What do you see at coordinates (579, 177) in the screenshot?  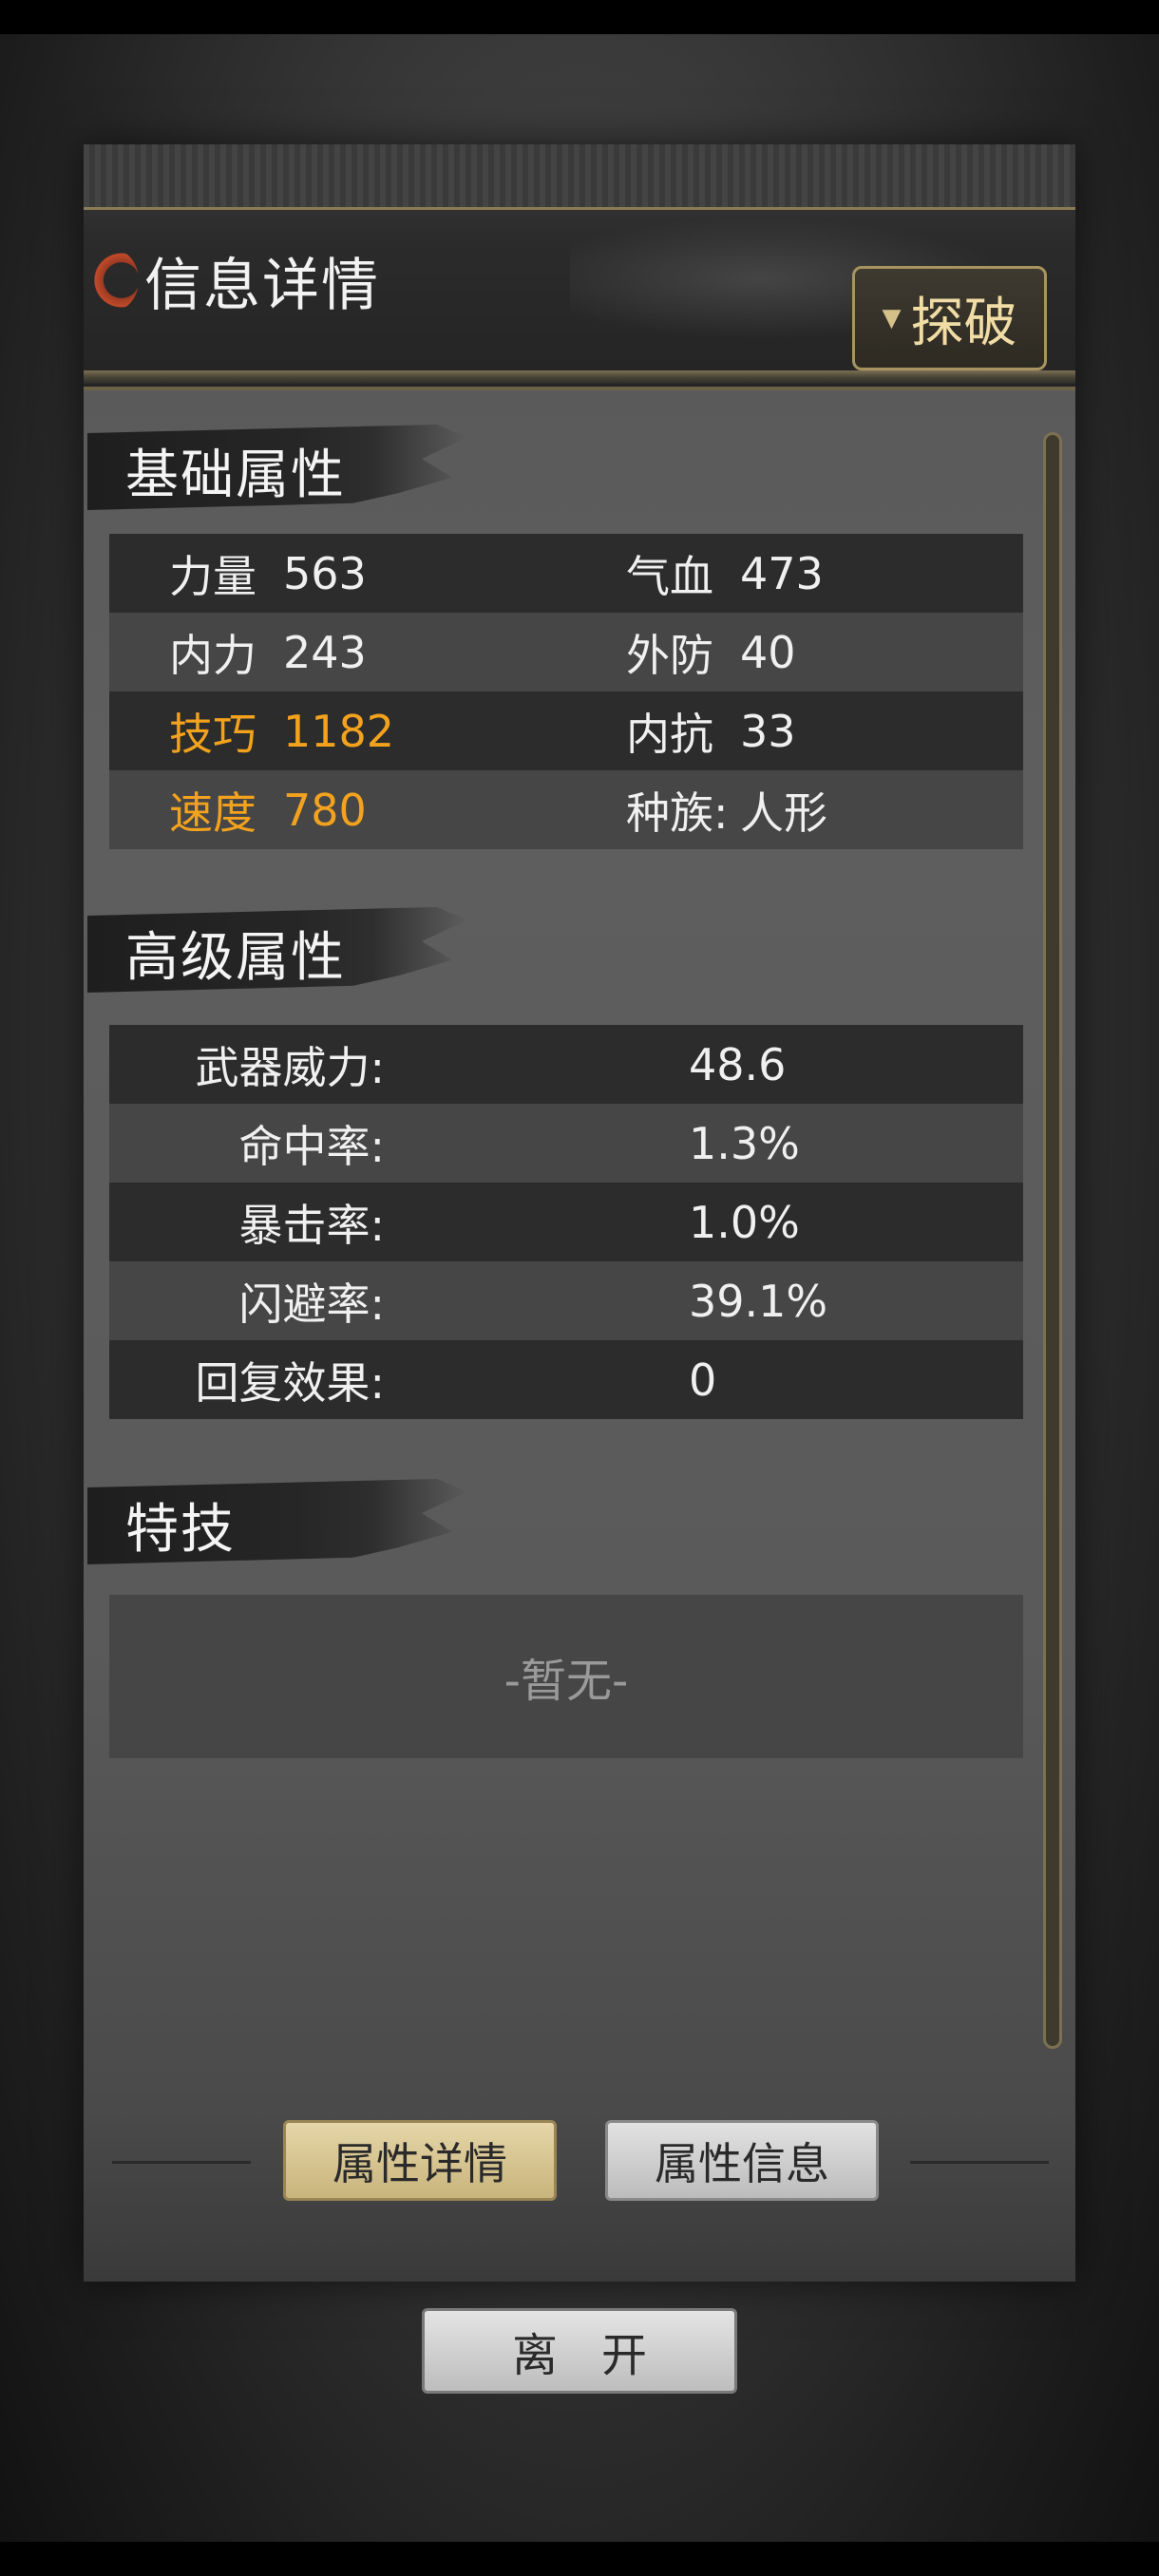 I see `header-ornament` at bounding box center [579, 177].